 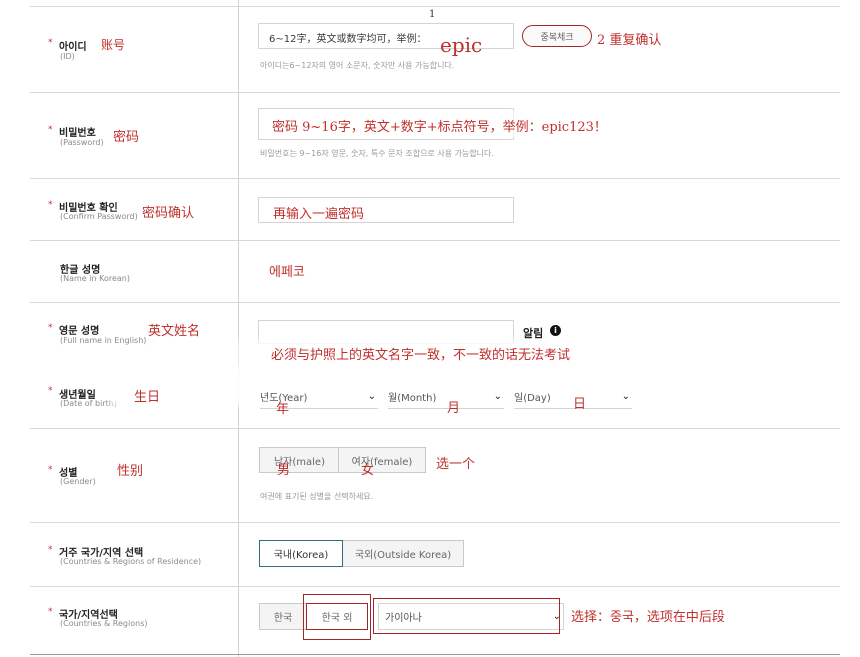 What do you see at coordinates (461, 45) in the screenshot?
I see `id-example: epic` at bounding box center [461, 45].